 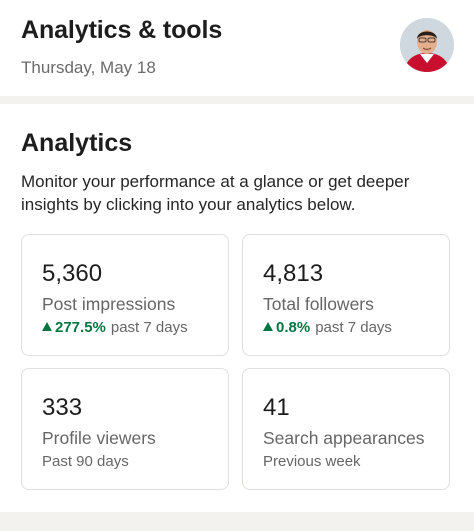 I want to click on card-label: Search appearances, so click(x=344, y=438).